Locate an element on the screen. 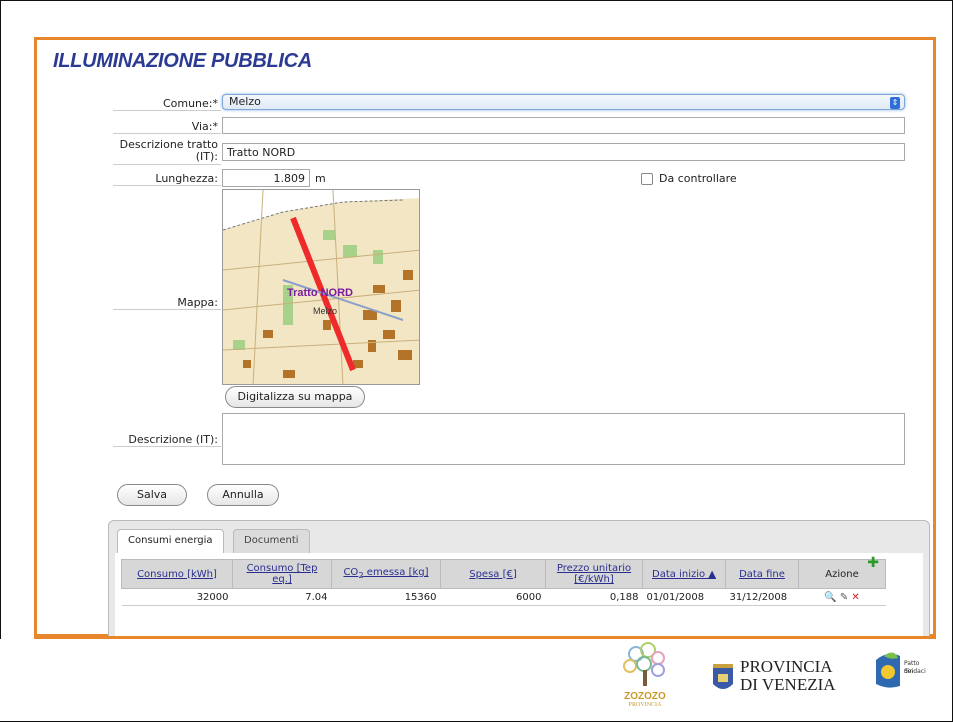  col-data-fine: Data fine is located at coordinates (762, 574).